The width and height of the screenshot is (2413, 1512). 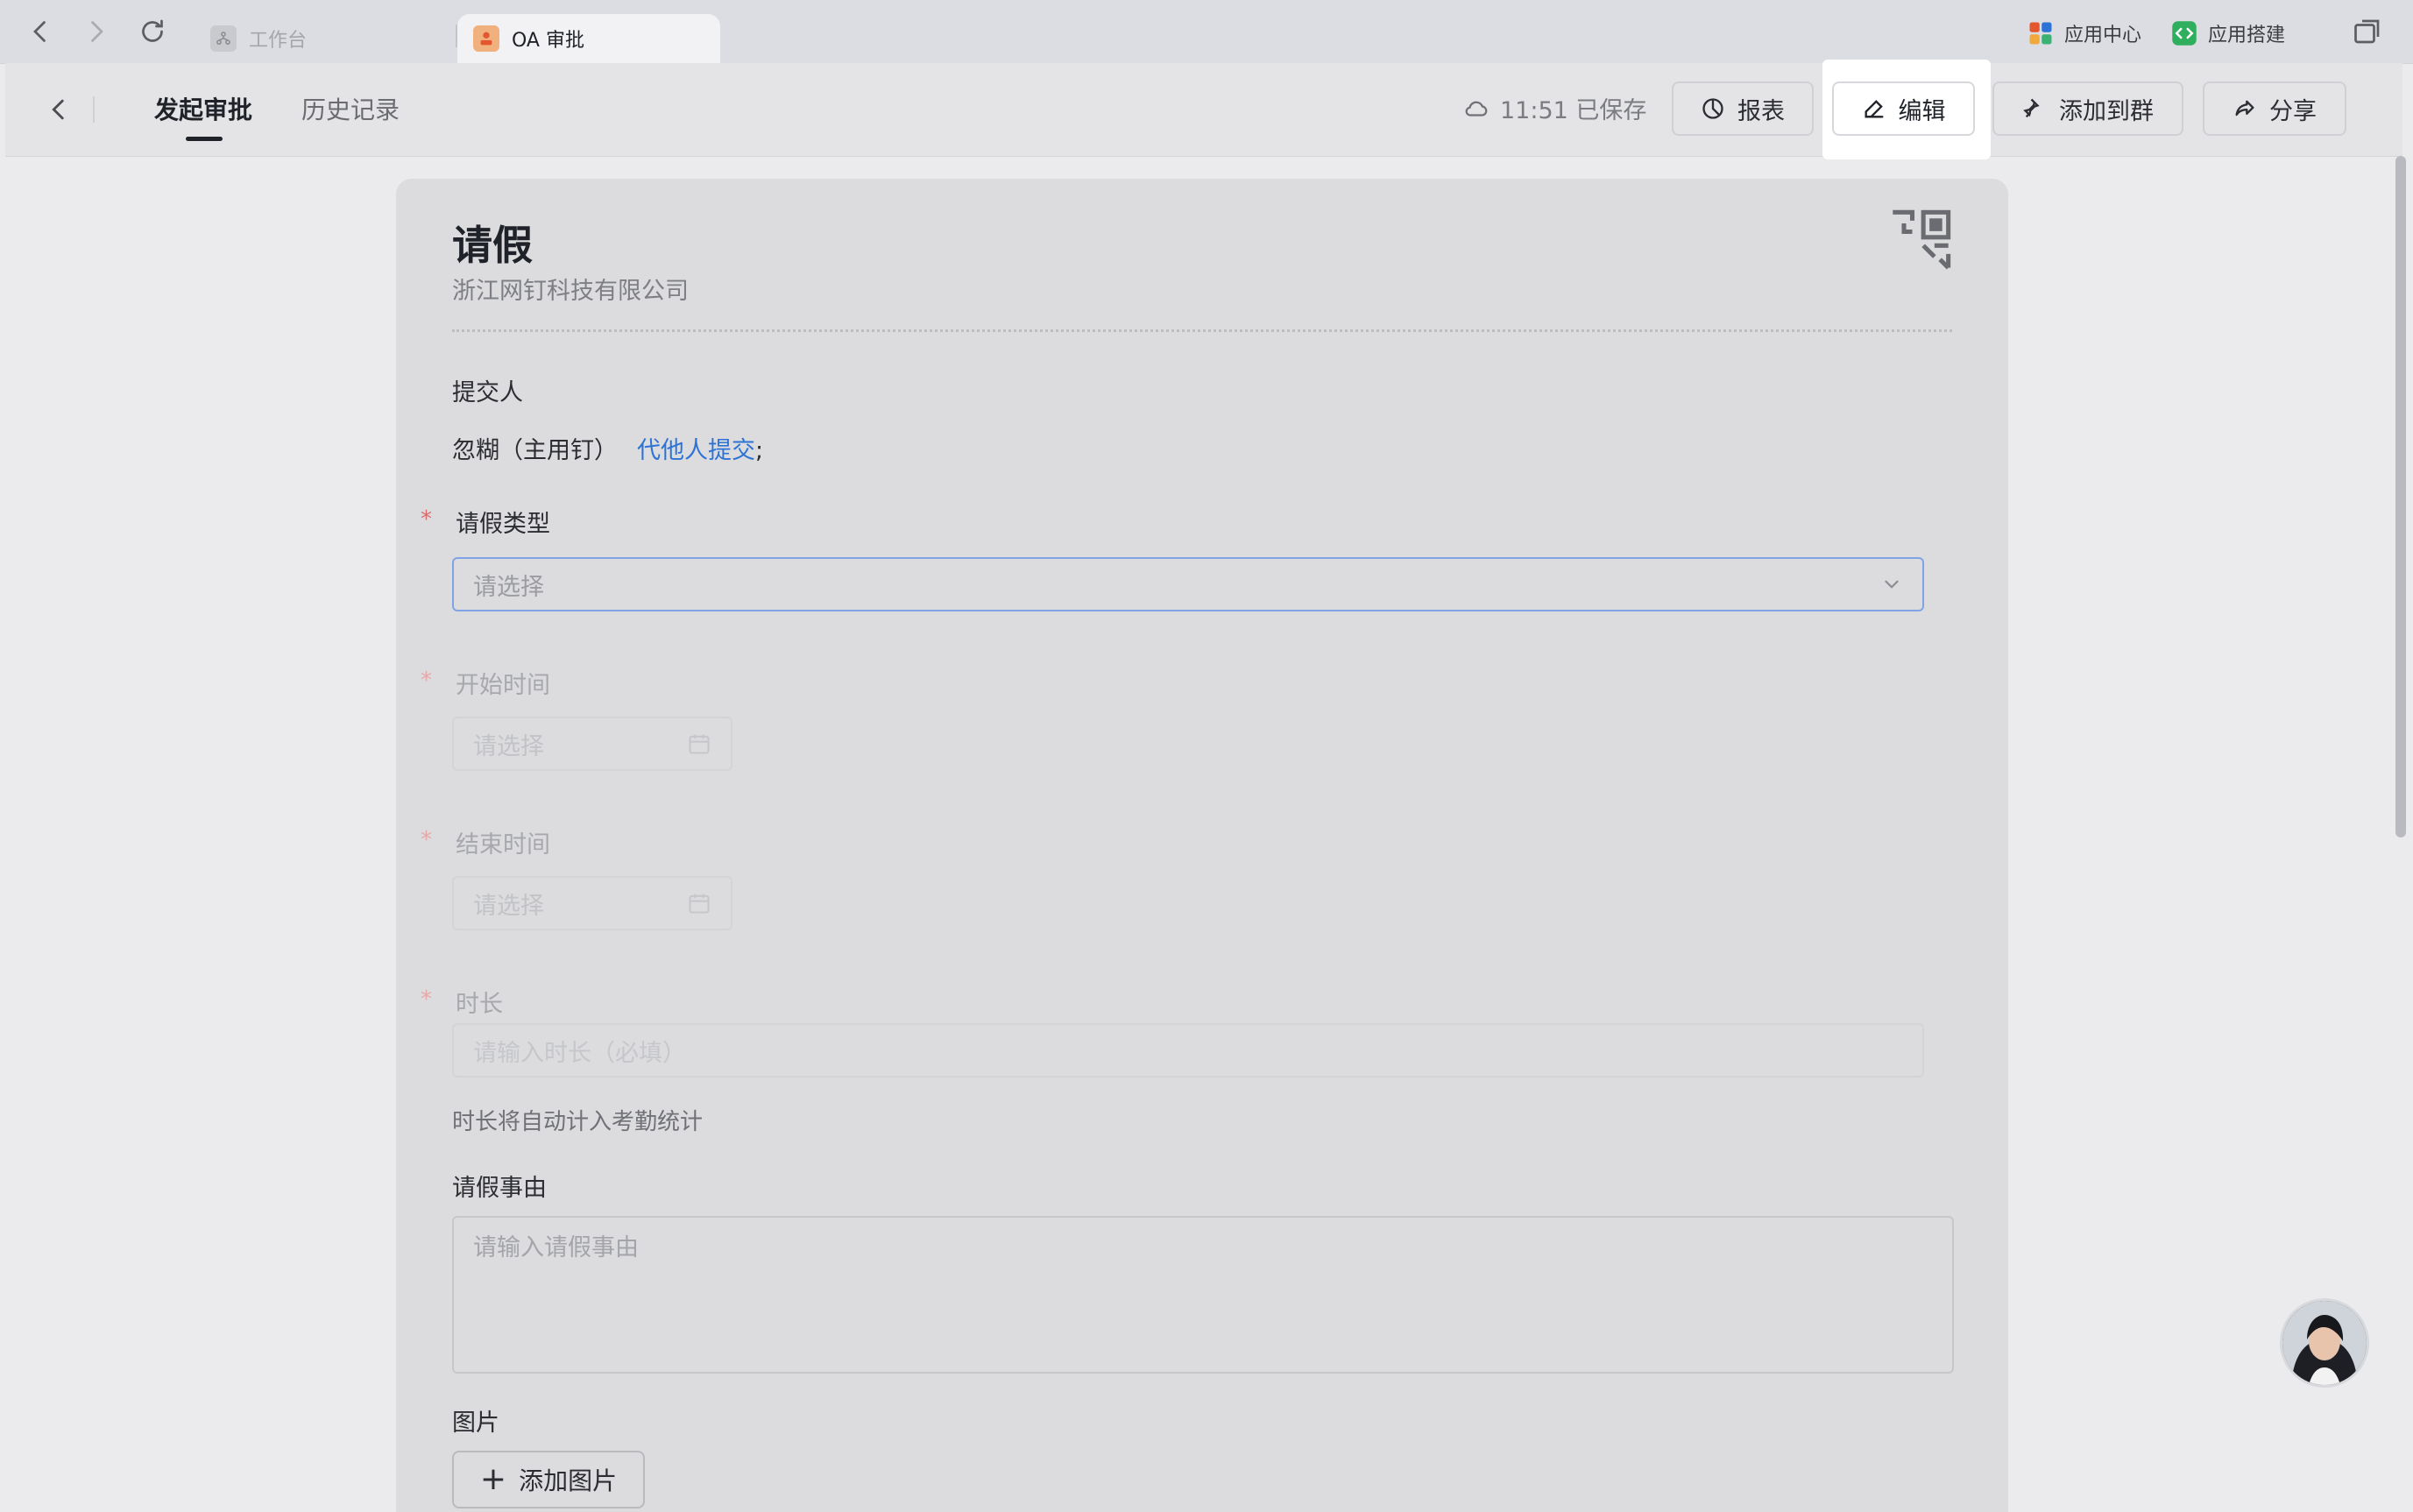 I want to click on submitter-suffix: ;, so click(x=759, y=451).